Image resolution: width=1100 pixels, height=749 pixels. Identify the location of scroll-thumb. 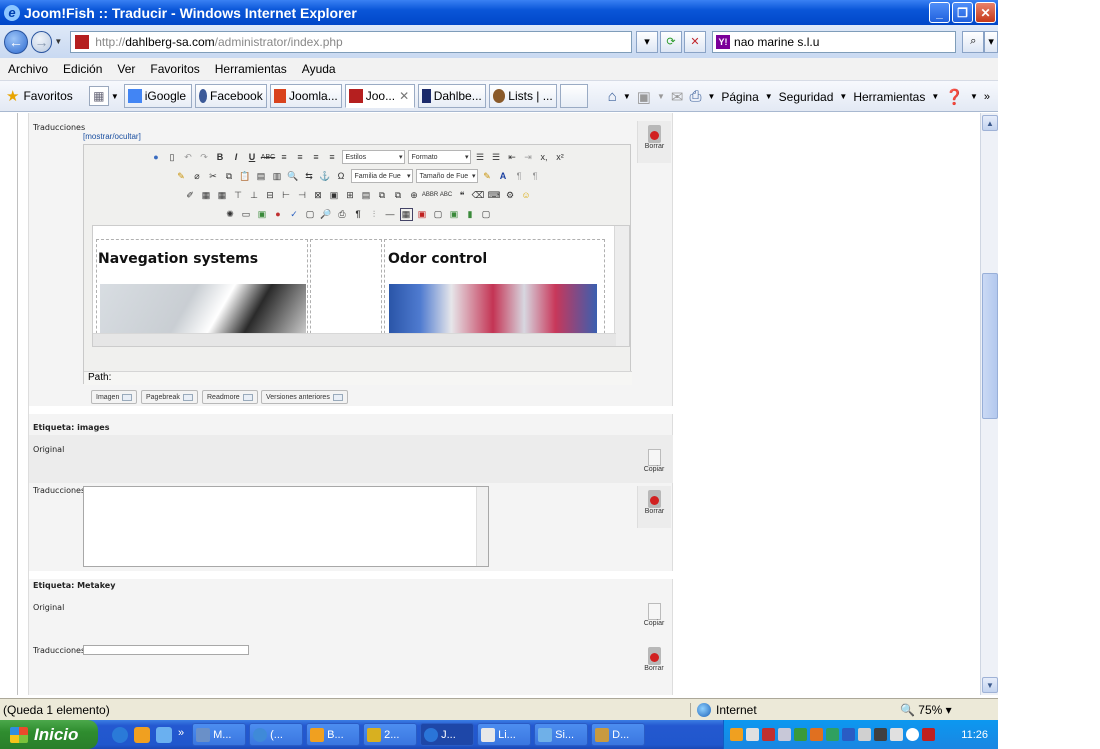
(990, 346).